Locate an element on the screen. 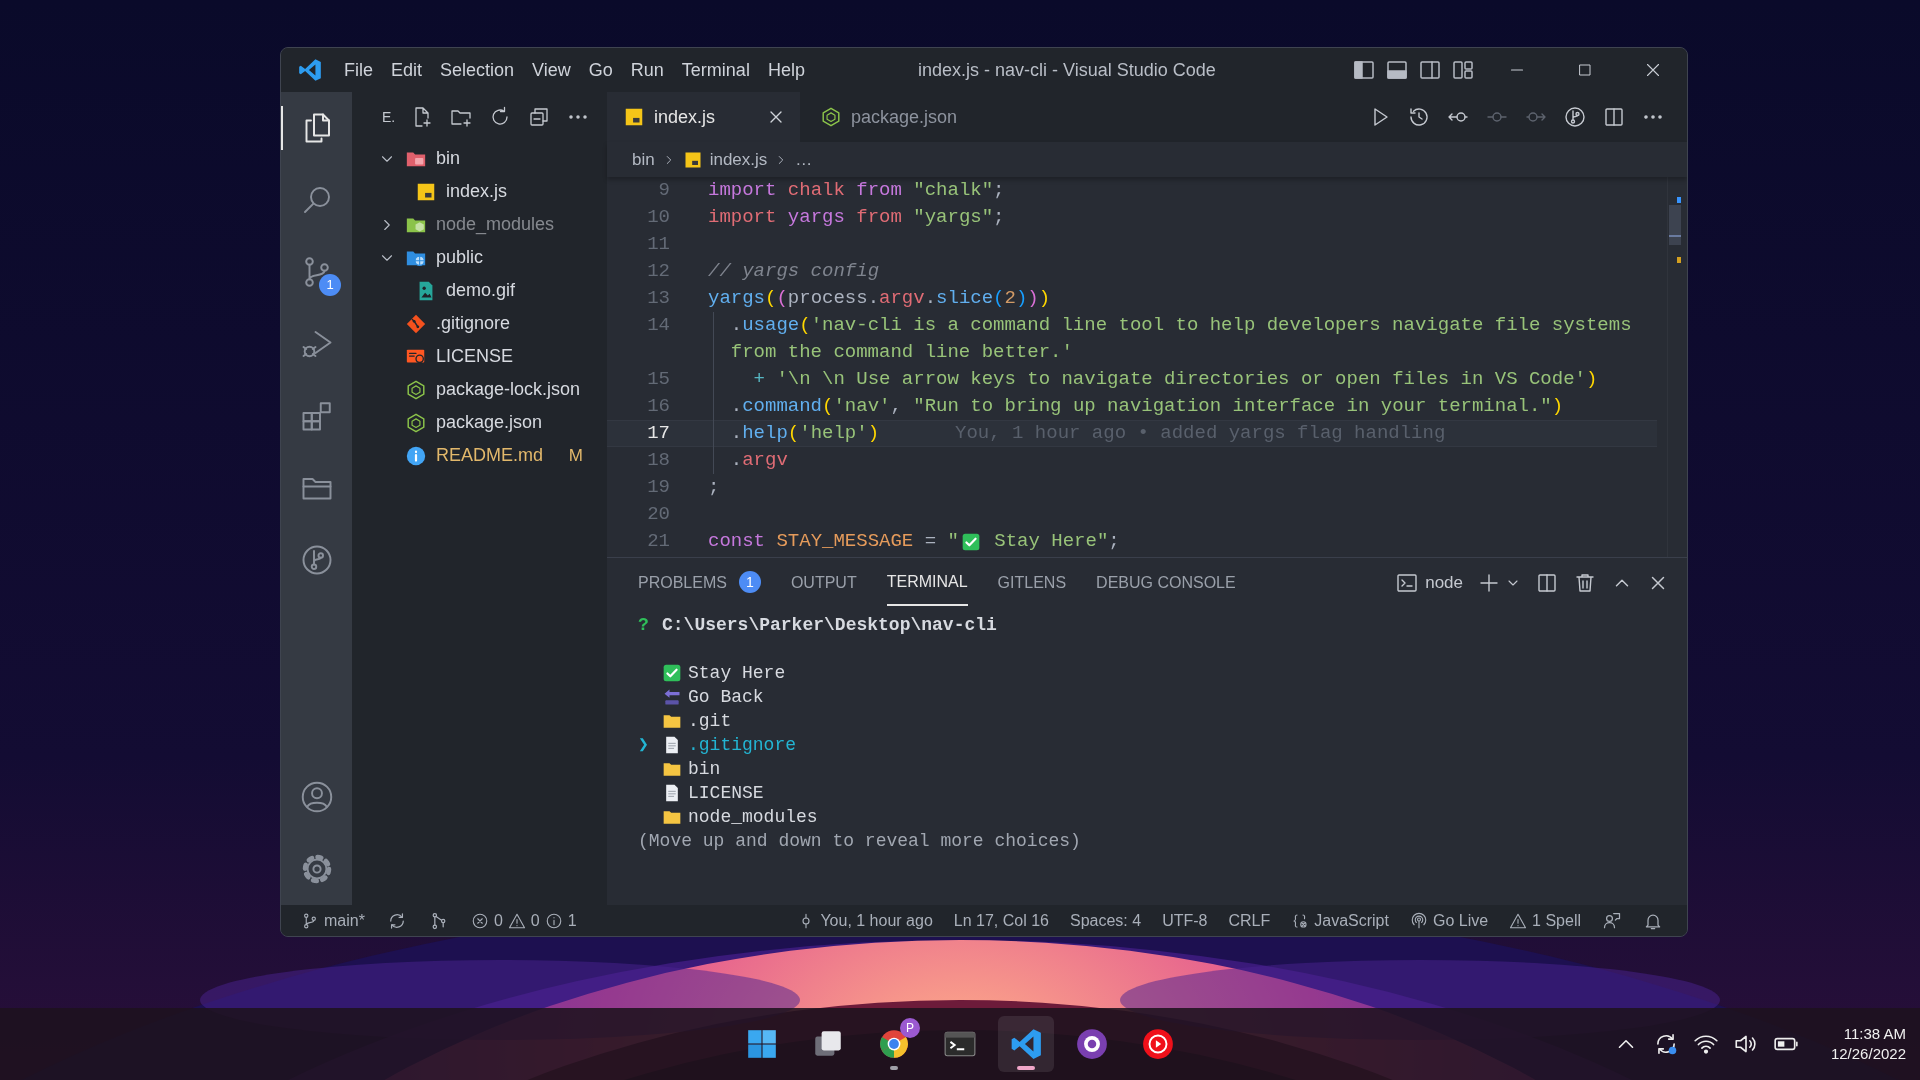  split-icon is located at coordinates (1547, 583).